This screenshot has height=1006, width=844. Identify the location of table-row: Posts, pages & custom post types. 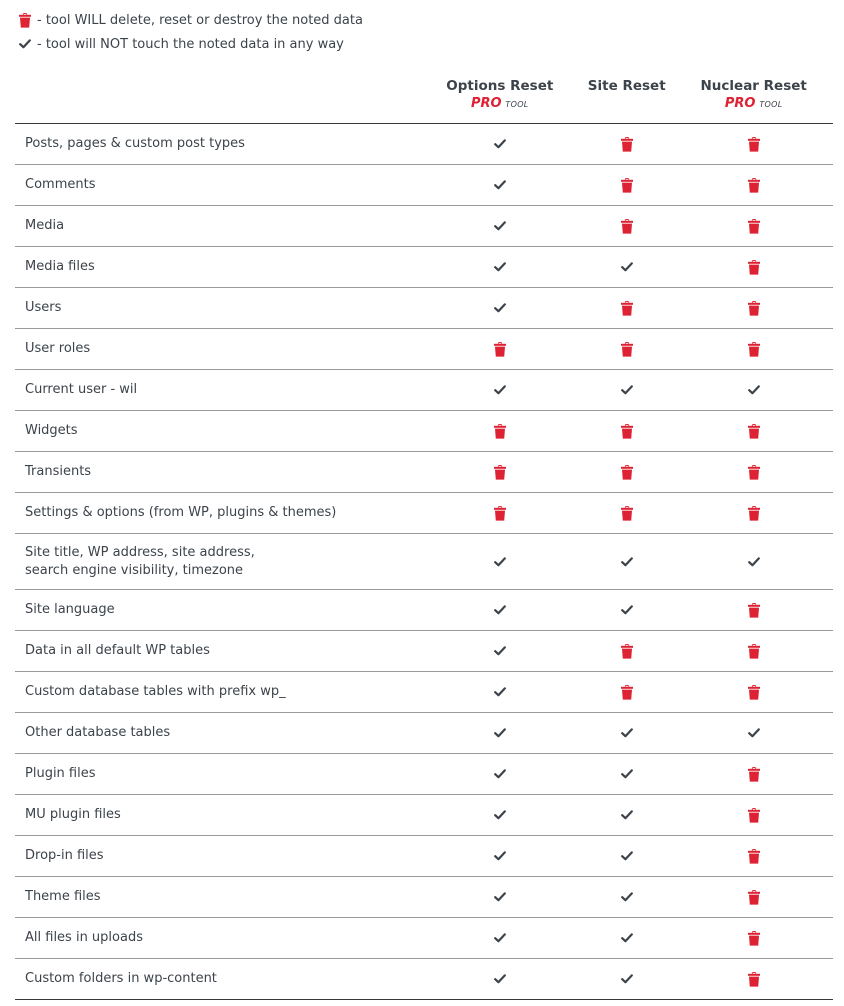
(424, 144).